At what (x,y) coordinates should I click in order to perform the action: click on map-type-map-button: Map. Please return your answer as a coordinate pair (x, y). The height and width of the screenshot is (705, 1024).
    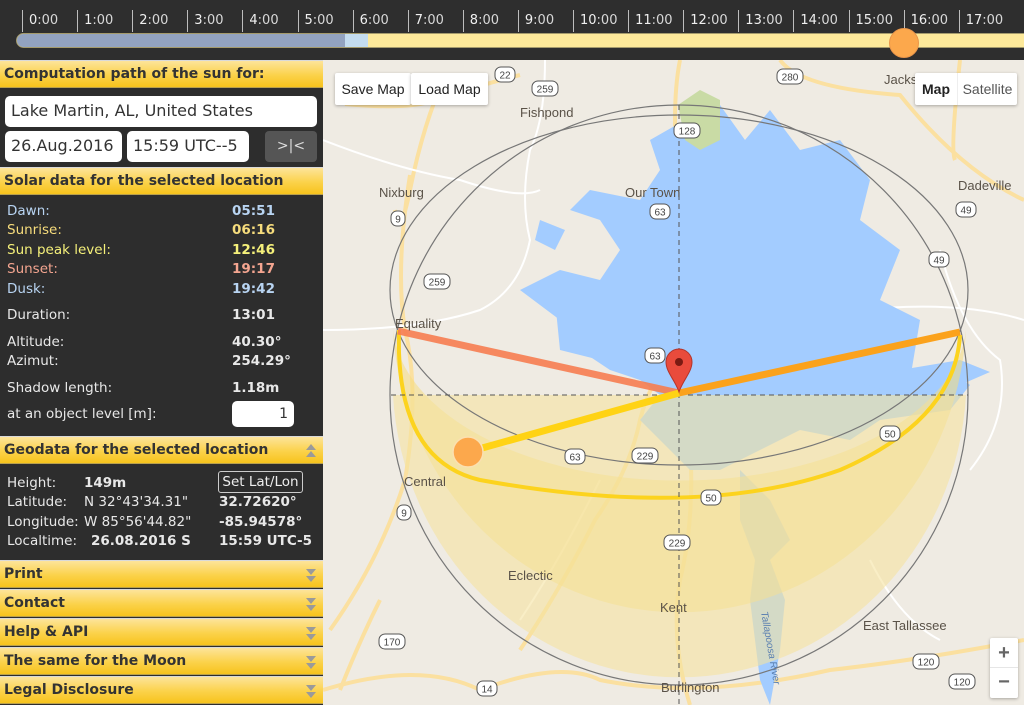
    Looking at the image, I should click on (936, 89).